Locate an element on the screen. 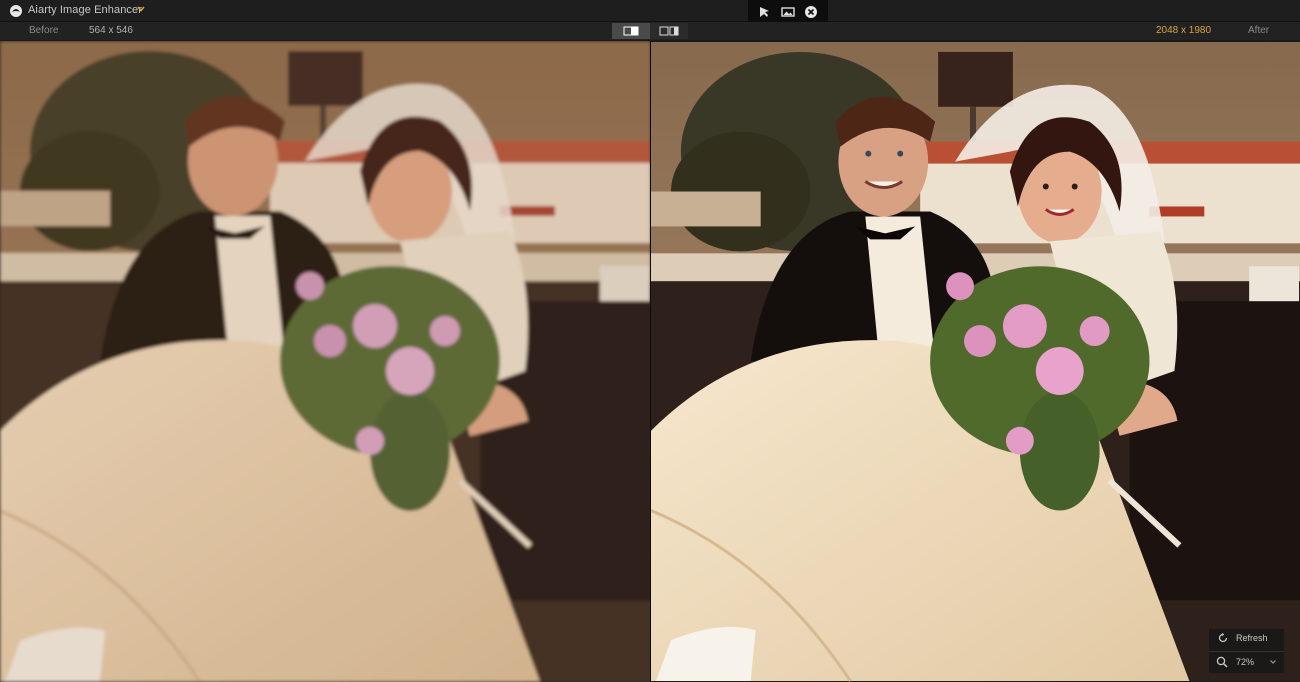  top-toolbar is located at coordinates (788, 12).